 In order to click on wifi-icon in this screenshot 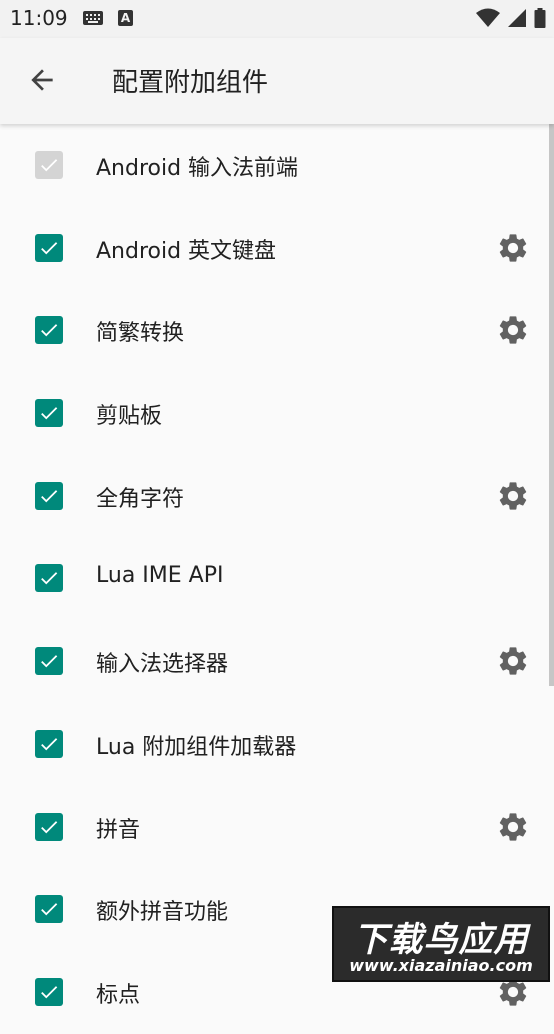, I will do `click(487, 17)`.